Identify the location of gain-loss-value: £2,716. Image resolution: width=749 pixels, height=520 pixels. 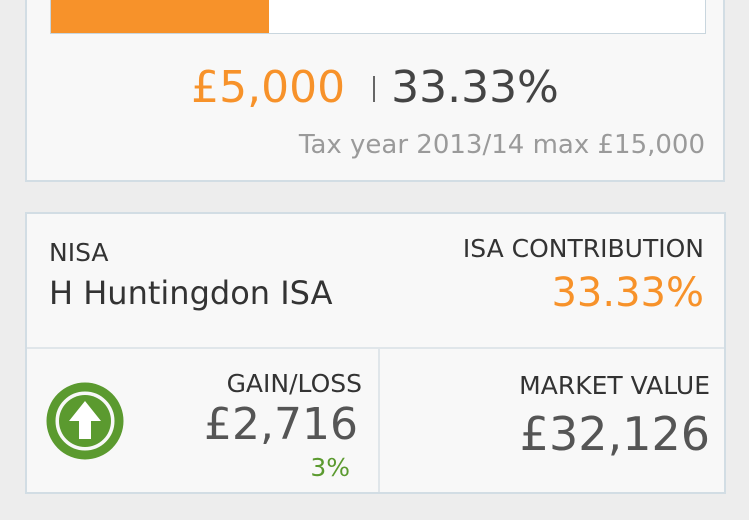
(281, 424).